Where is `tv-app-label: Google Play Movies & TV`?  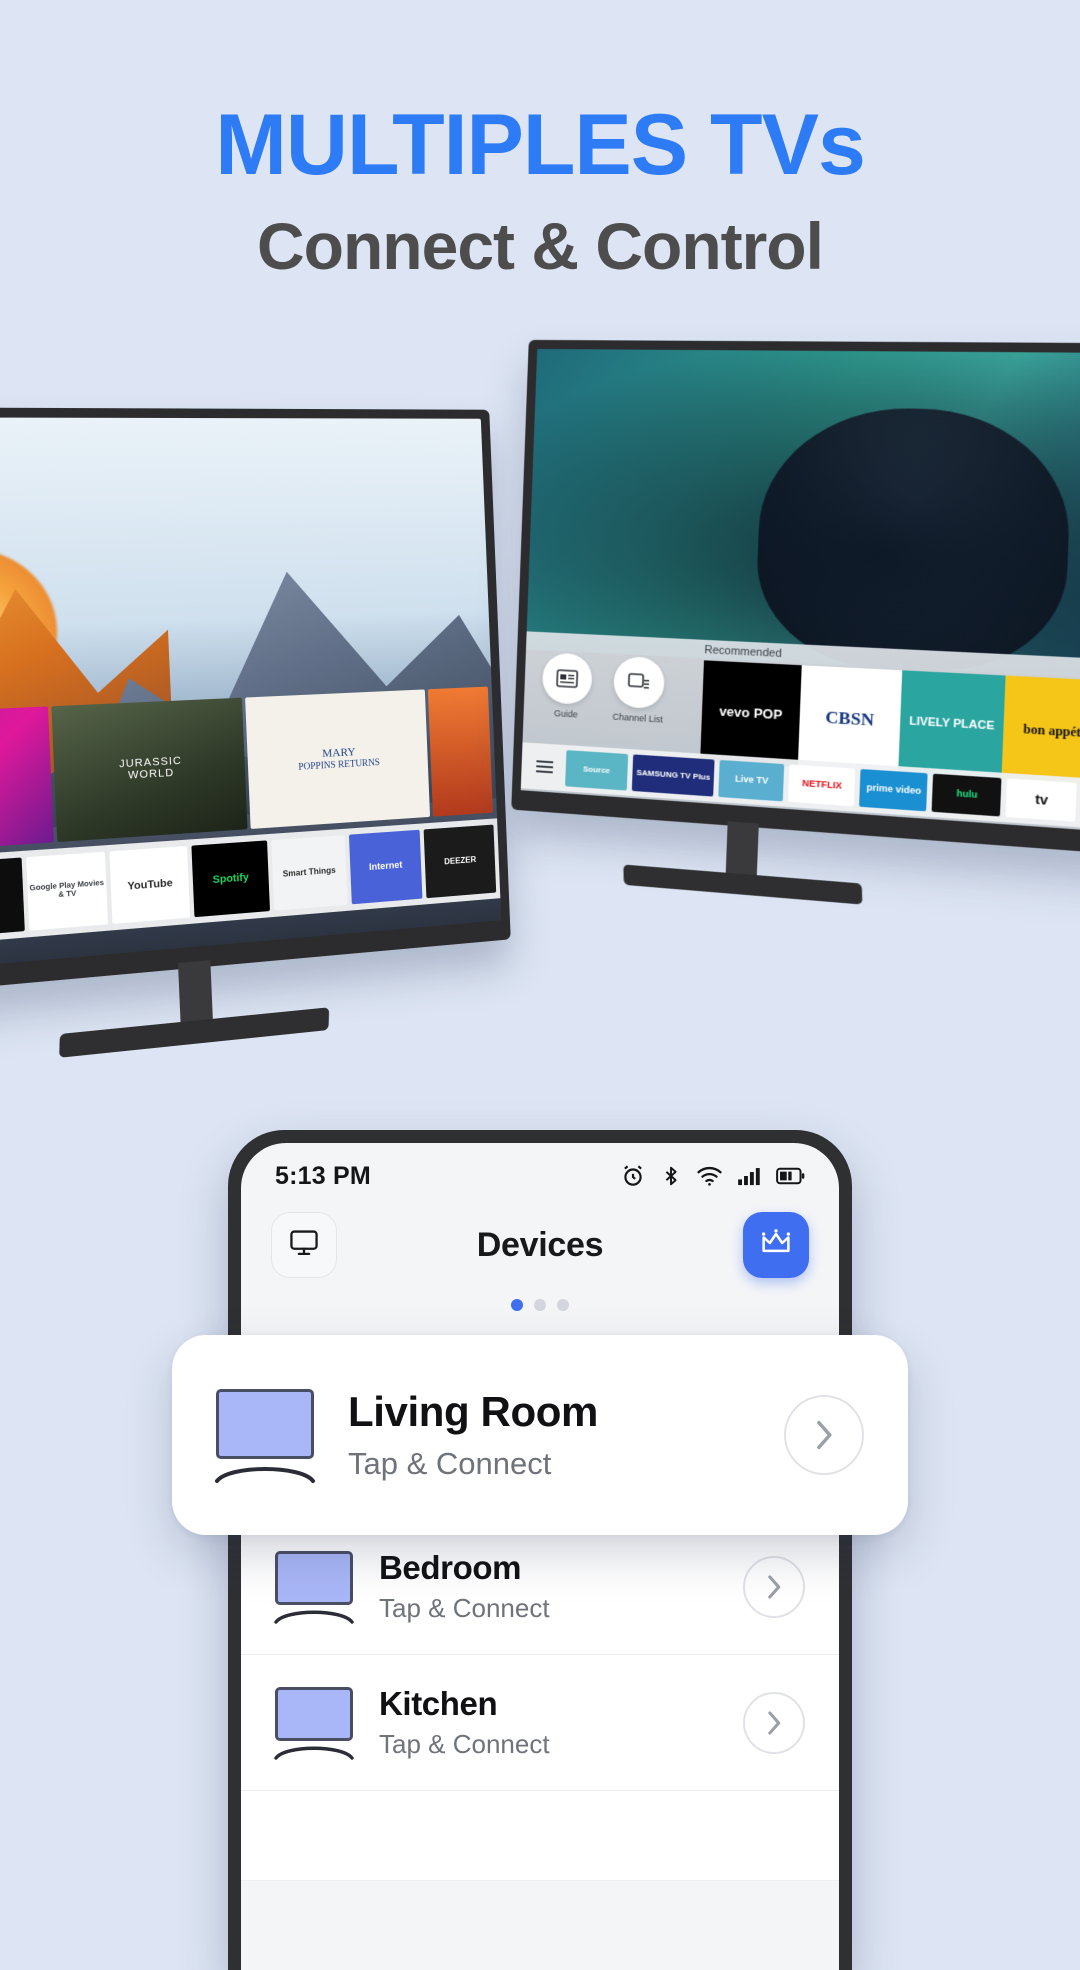
tv-app-label: Google Play Movies & TV is located at coordinates (67, 889).